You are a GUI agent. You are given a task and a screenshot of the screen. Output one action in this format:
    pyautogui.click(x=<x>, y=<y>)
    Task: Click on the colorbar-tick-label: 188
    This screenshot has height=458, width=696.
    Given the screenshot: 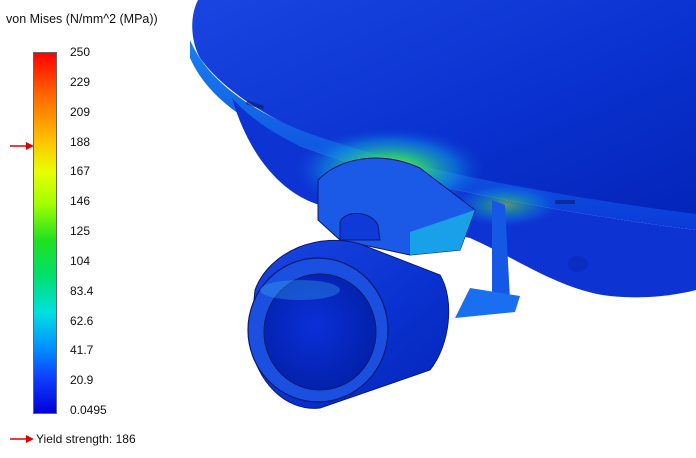 What is the action you would take?
    pyautogui.click(x=80, y=141)
    